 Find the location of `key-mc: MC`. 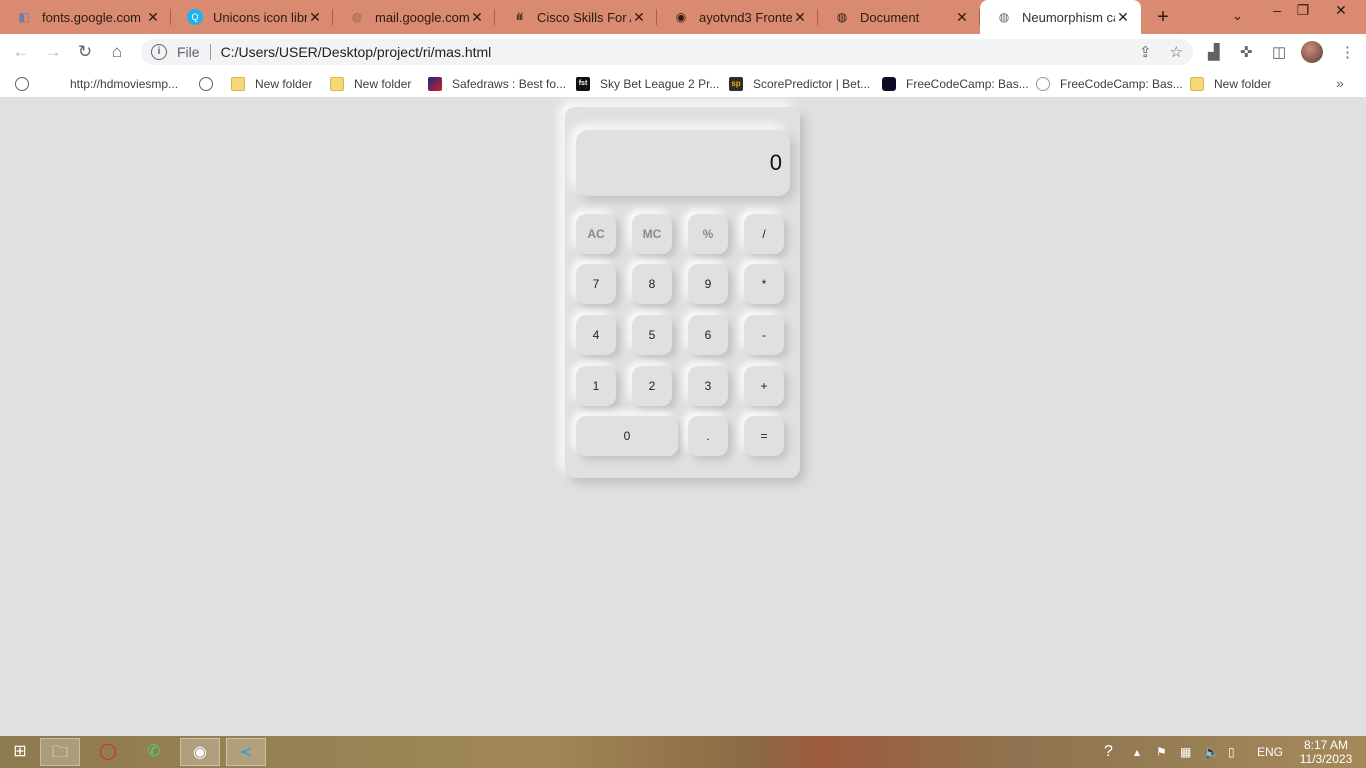

key-mc: MC is located at coordinates (652, 234).